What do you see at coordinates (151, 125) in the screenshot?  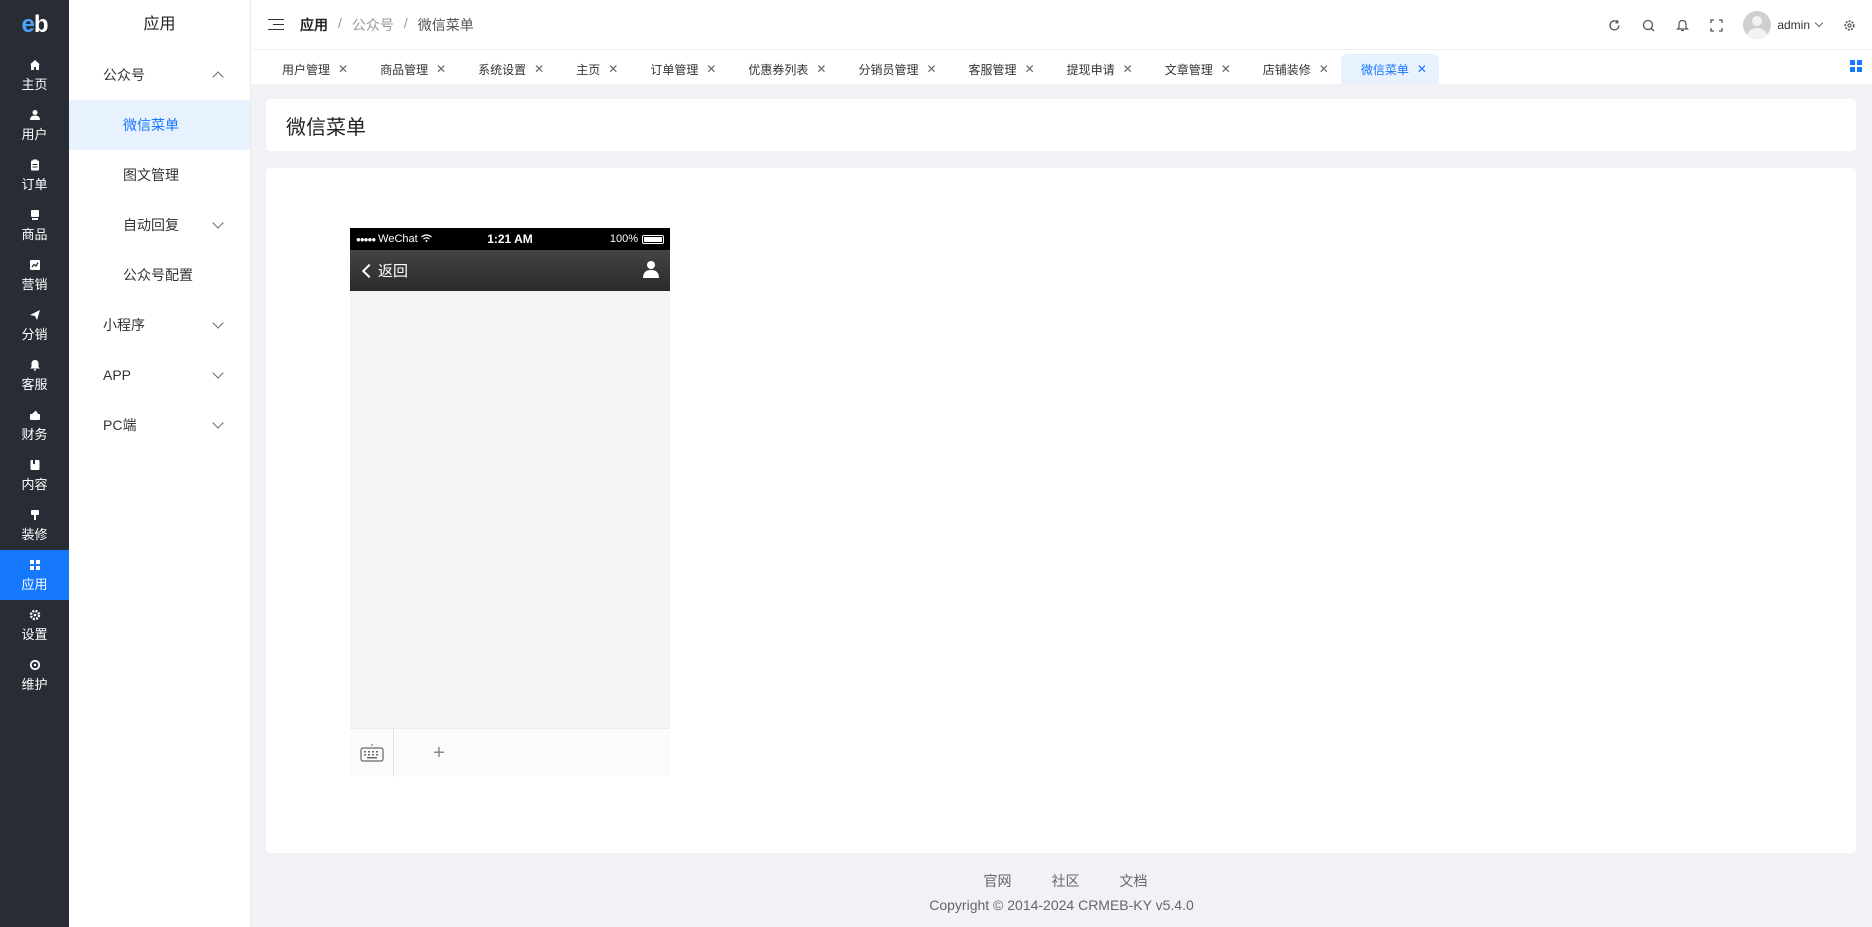 I see `sidebar-item-label: 微信菜单` at bounding box center [151, 125].